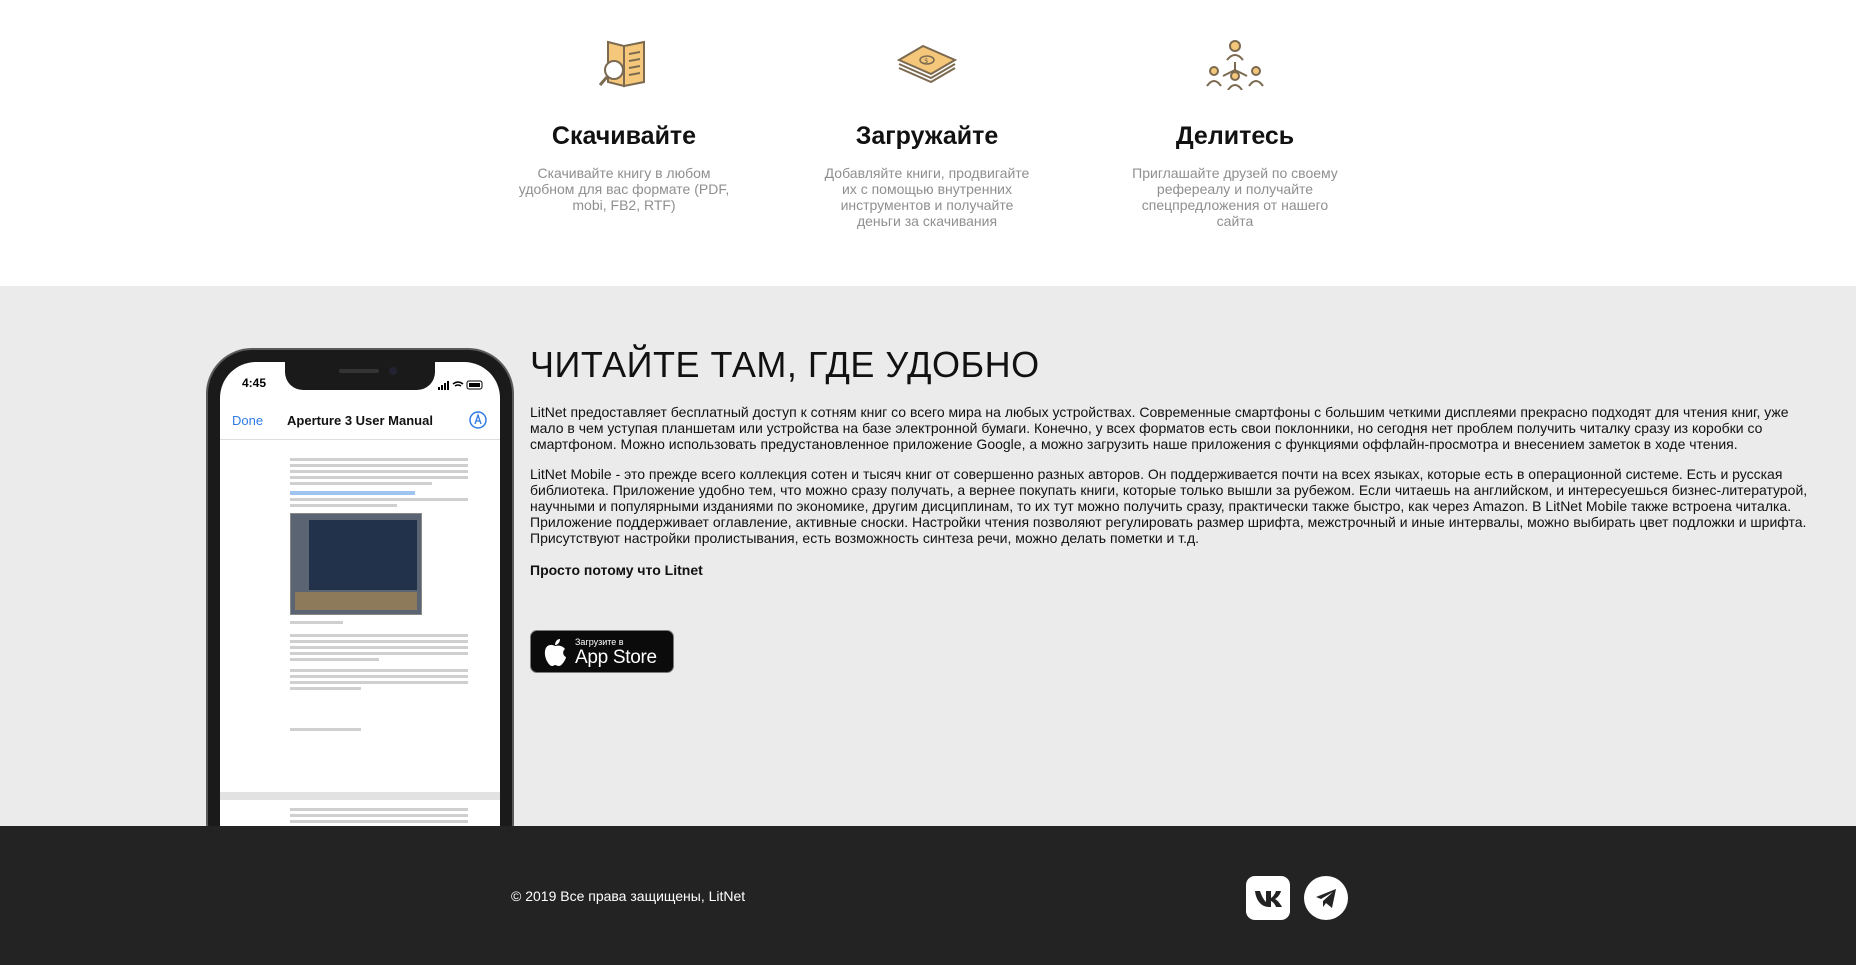 Image resolution: width=1856 pixels, height=965 pixels. I want to click on vk-link, so click(1268, 898).